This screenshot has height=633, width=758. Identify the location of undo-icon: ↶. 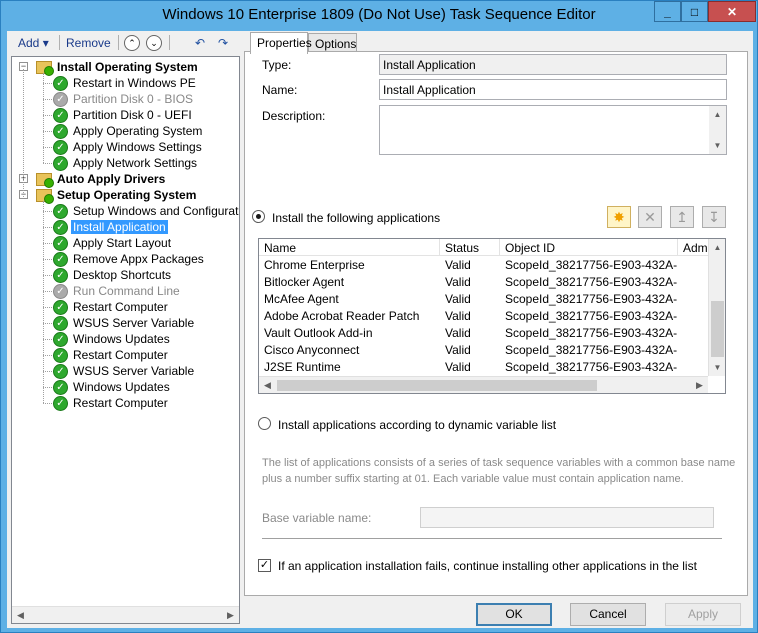
(200, 43).